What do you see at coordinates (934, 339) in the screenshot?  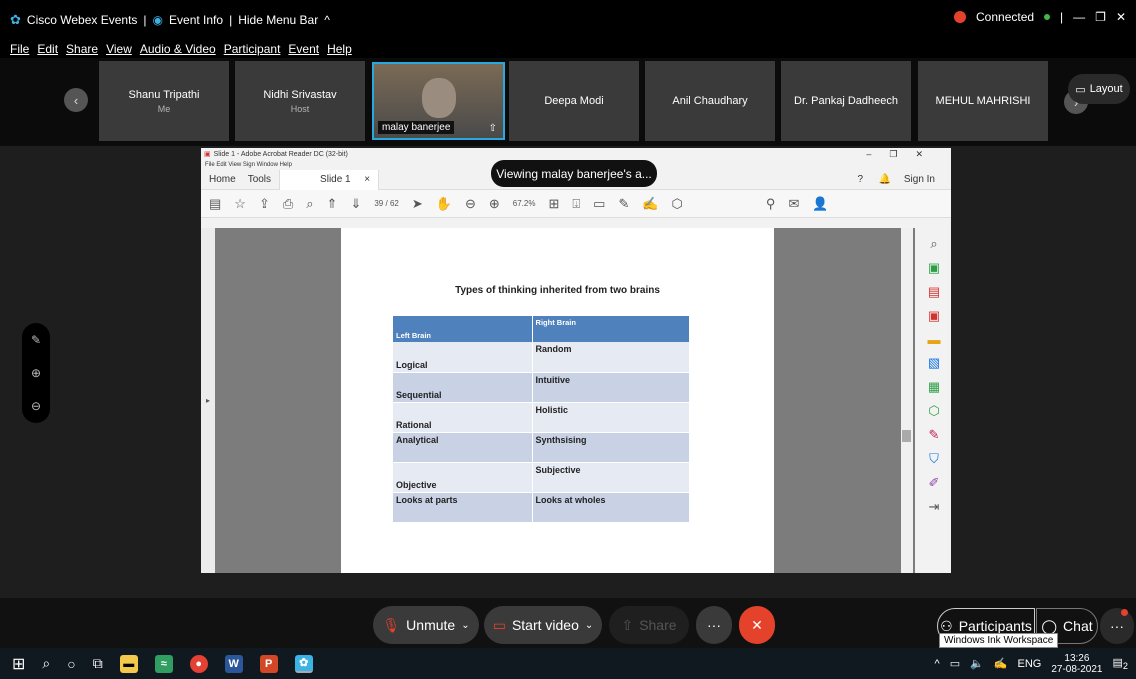 I see `comment-icon: ▬` at bounding box center [934, 339].